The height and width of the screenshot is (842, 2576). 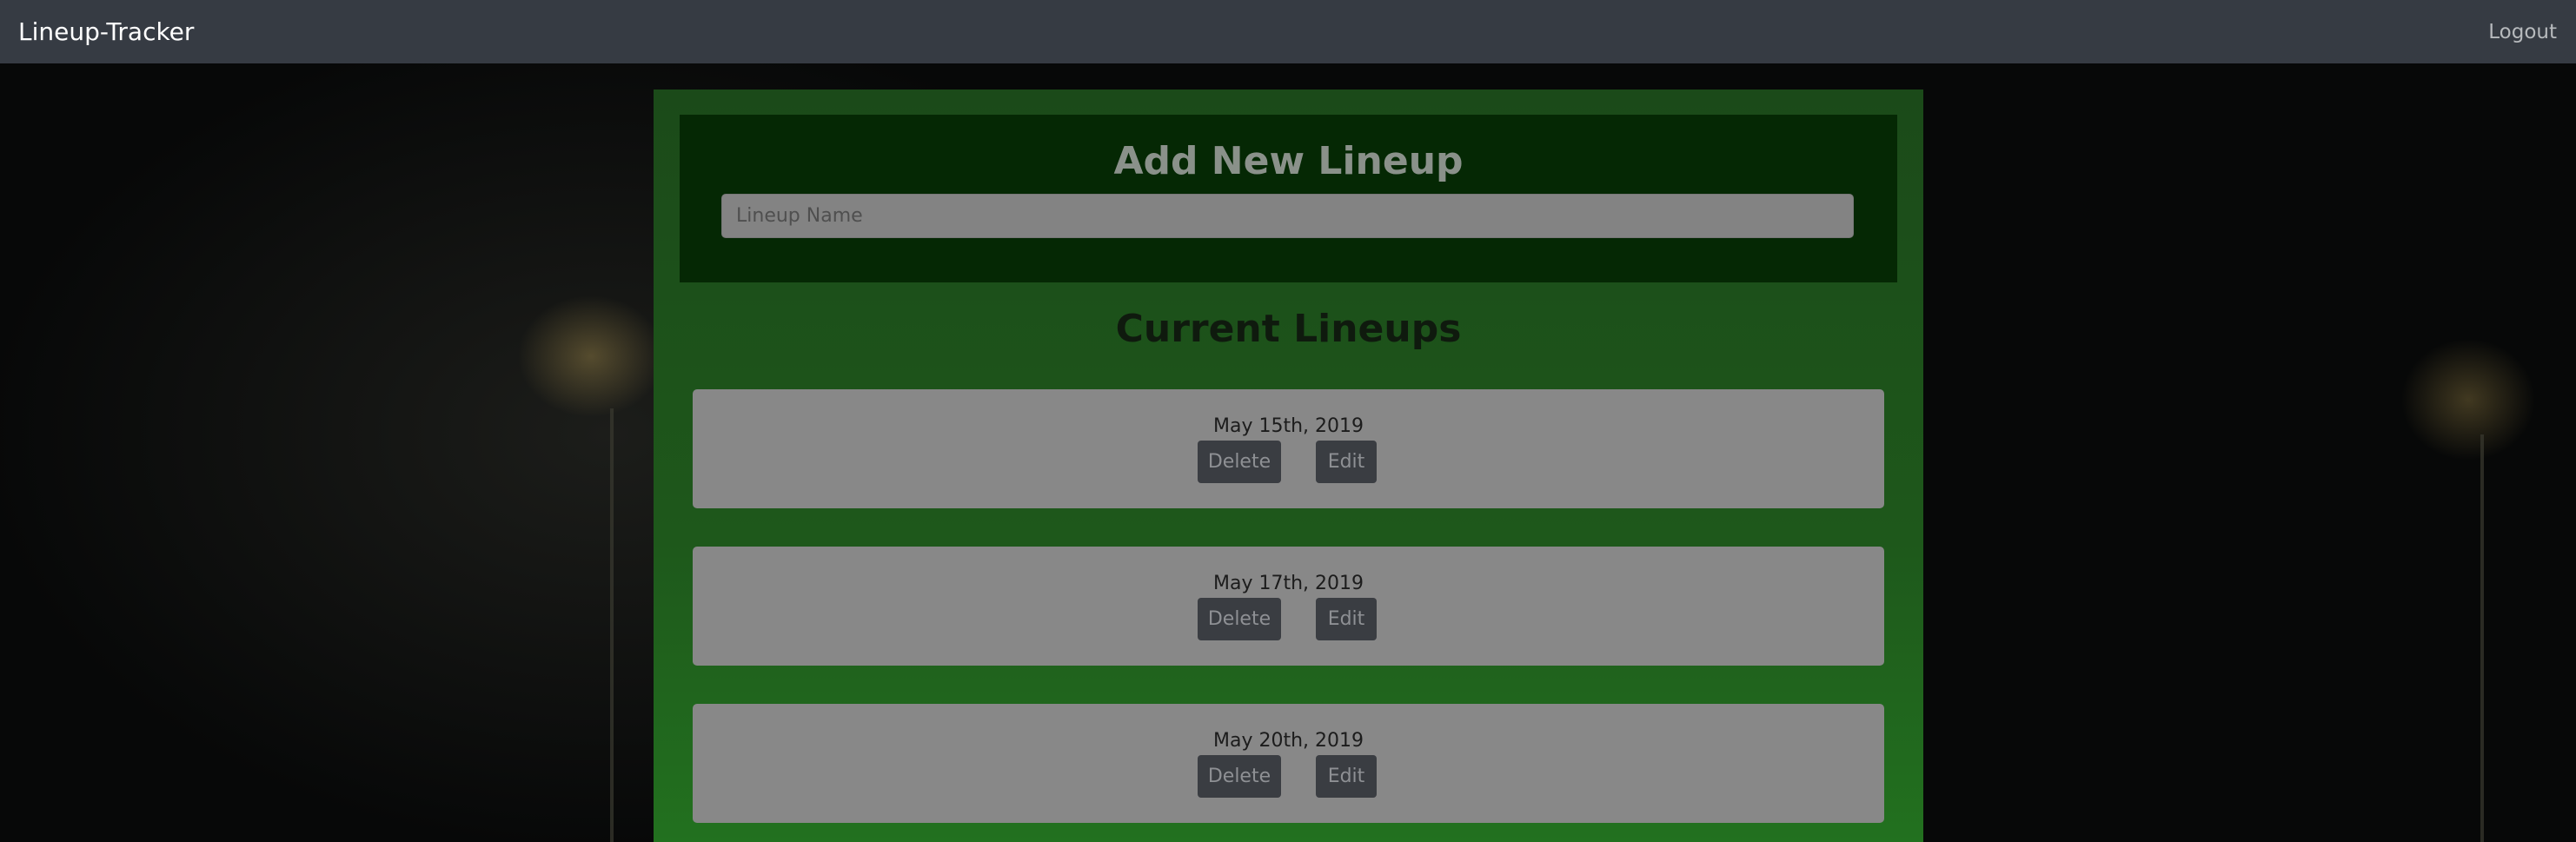 What do you see at coordinates (1288, 31) in the screenshot?
I see `navbar: Lineup-Tracker Logout` at bounding box center [1288, 31].